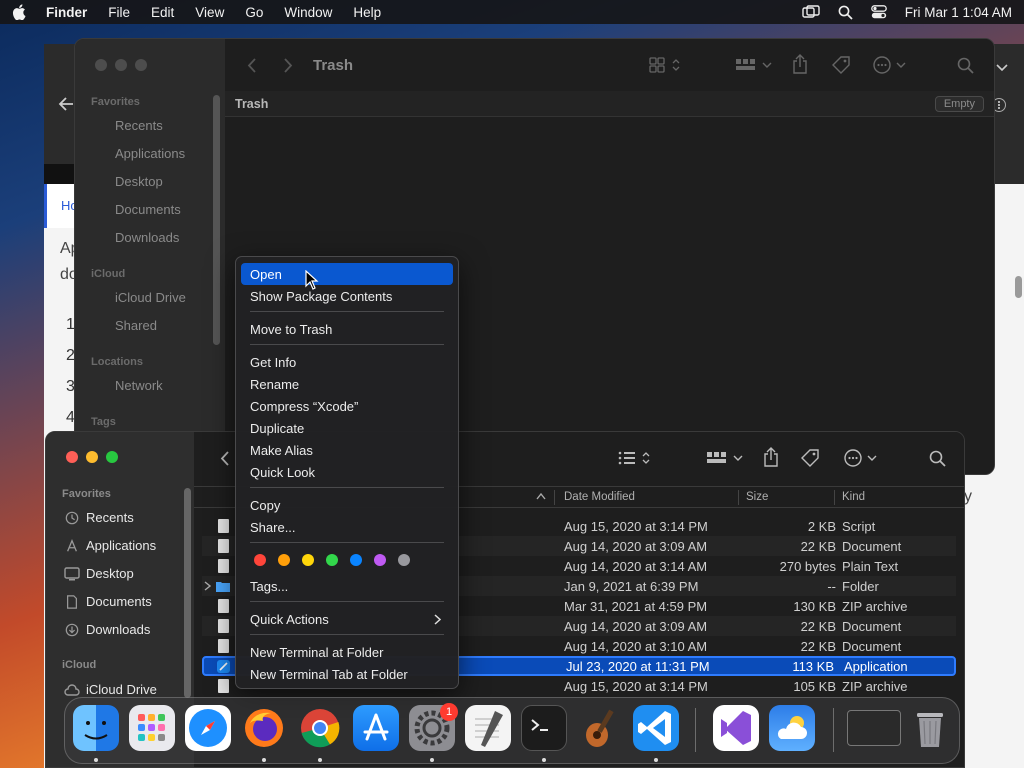 The width and height of the screenshot is (1024, 768). What do you see at coordinates (308, 12) in the screenshot?
I see `menu-window: Window` at bounding box center [308, 12].